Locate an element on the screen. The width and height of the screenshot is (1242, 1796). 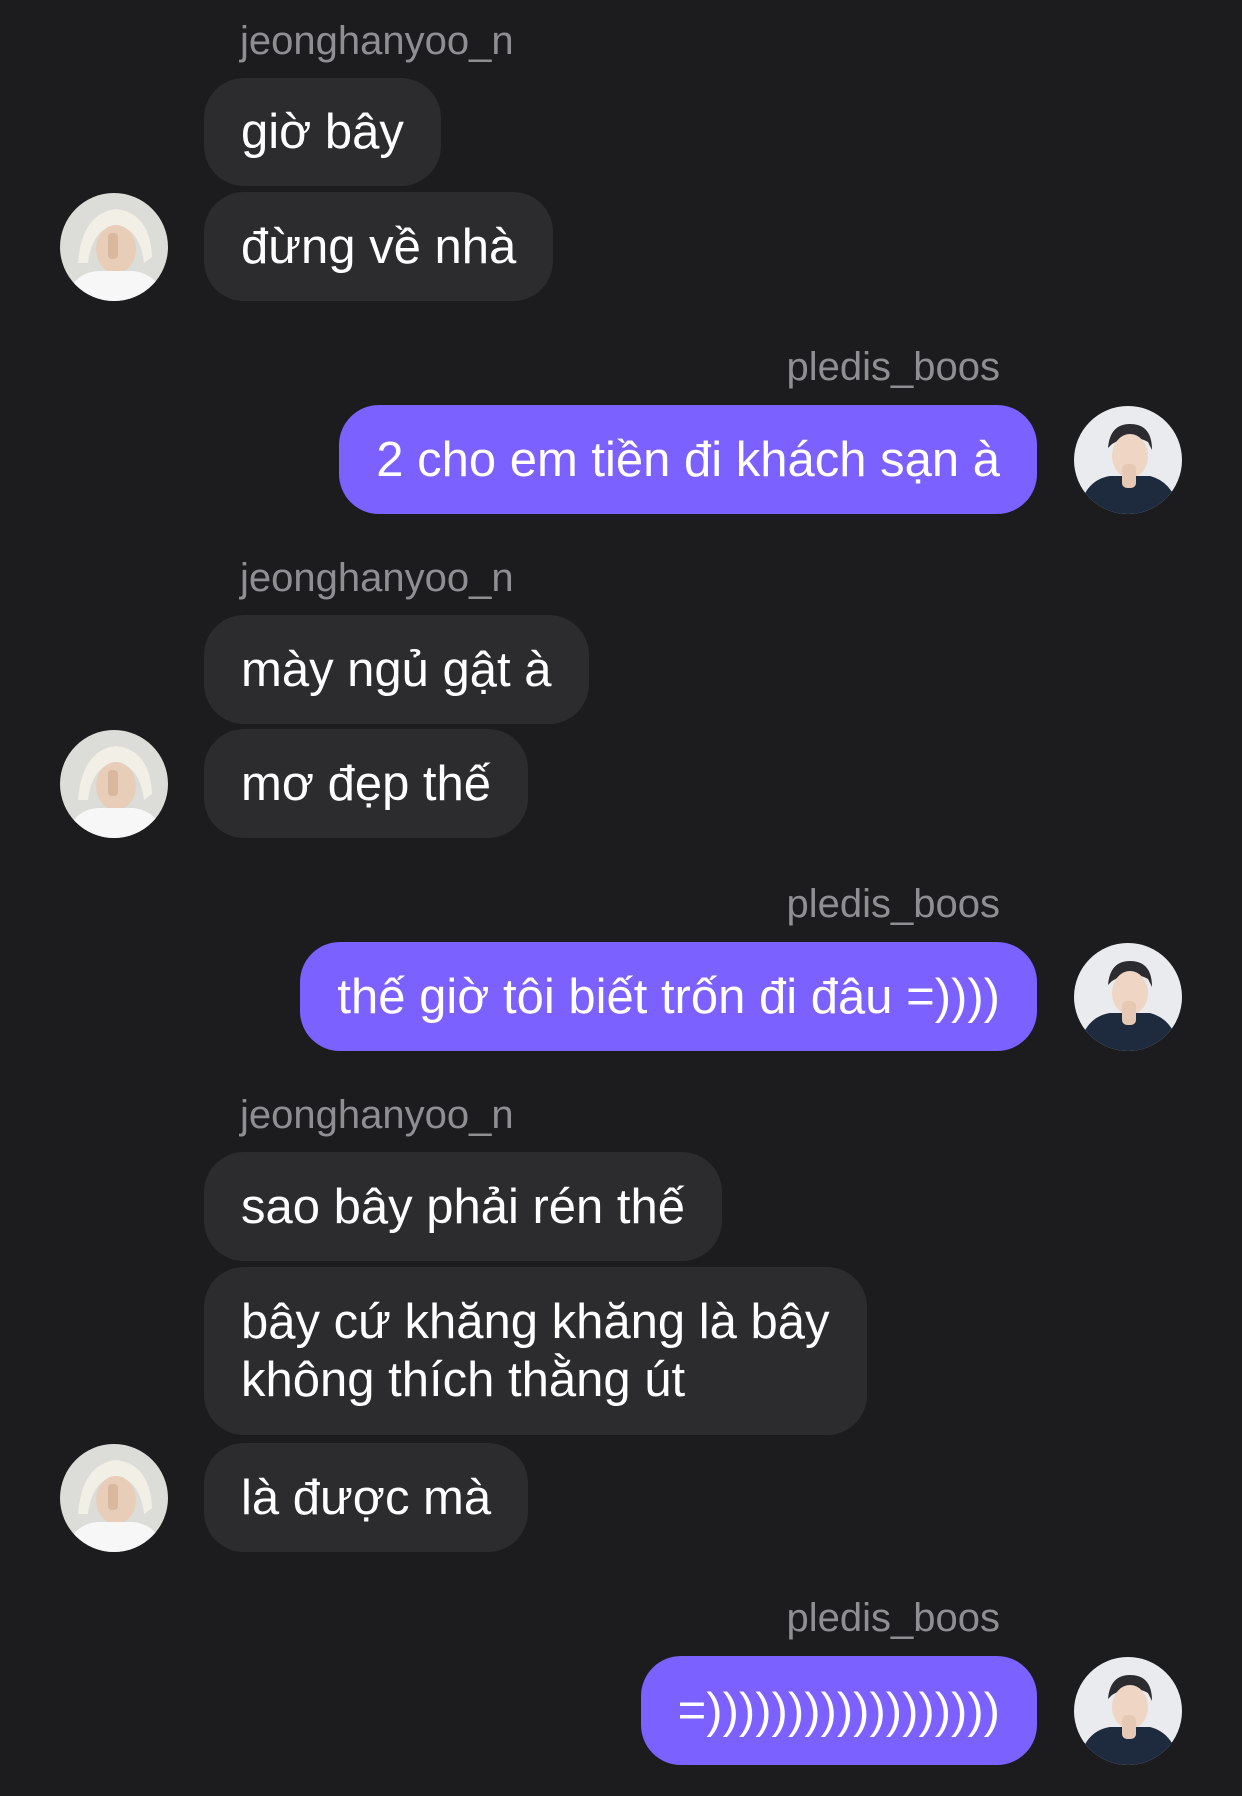
message-text: sao bây phải rén thế is located at coordinates (463, 1206).